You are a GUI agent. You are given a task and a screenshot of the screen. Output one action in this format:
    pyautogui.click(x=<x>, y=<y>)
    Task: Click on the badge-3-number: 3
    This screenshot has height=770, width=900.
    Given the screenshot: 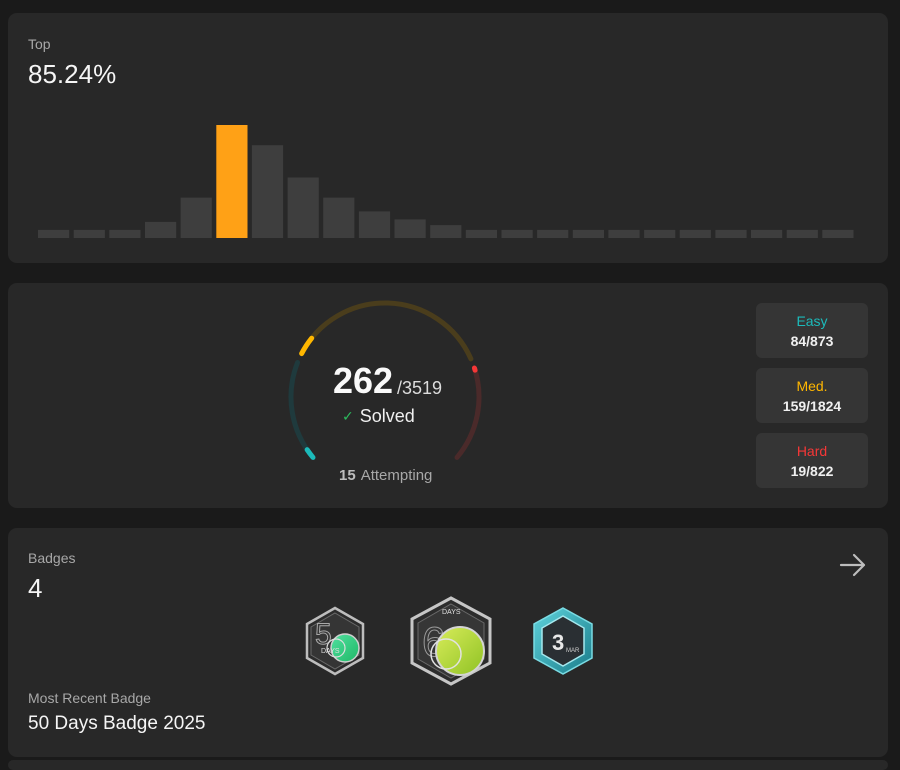 What is the action you would take?
    pyautogui.click(x=558, y=642)
    